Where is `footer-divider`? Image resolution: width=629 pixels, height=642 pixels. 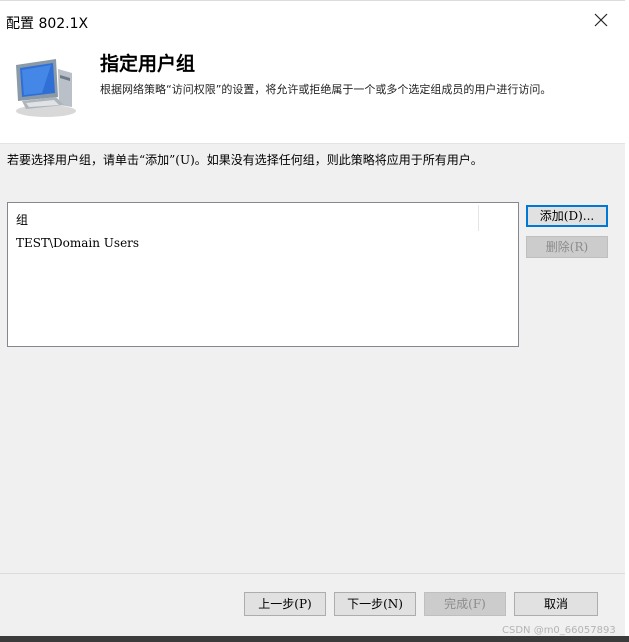 footer-divider is located at coordinates (312, 573).